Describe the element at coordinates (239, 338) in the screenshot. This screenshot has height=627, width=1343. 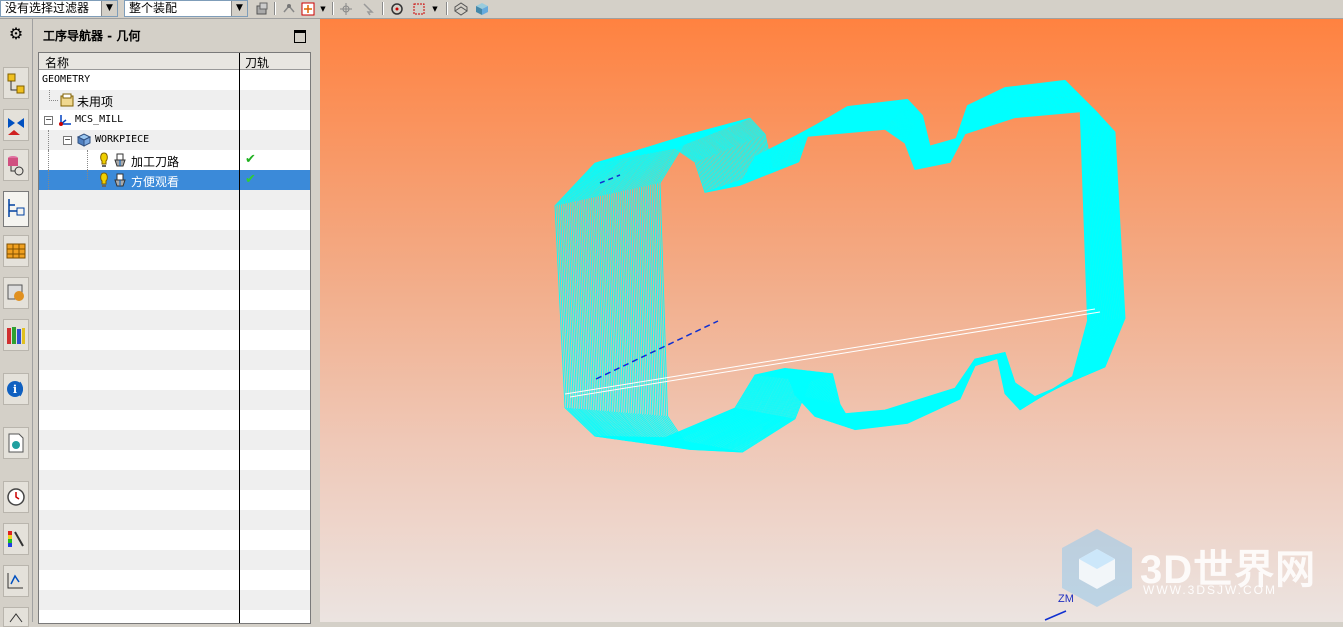
I see `column-divider` at that location.